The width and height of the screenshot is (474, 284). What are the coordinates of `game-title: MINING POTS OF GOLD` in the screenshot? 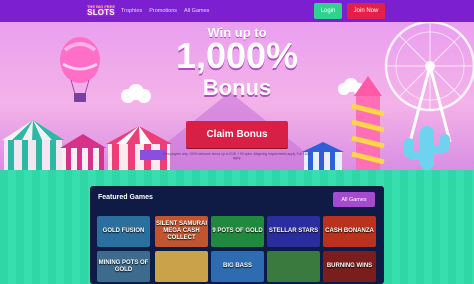 It's located at (123, 266).